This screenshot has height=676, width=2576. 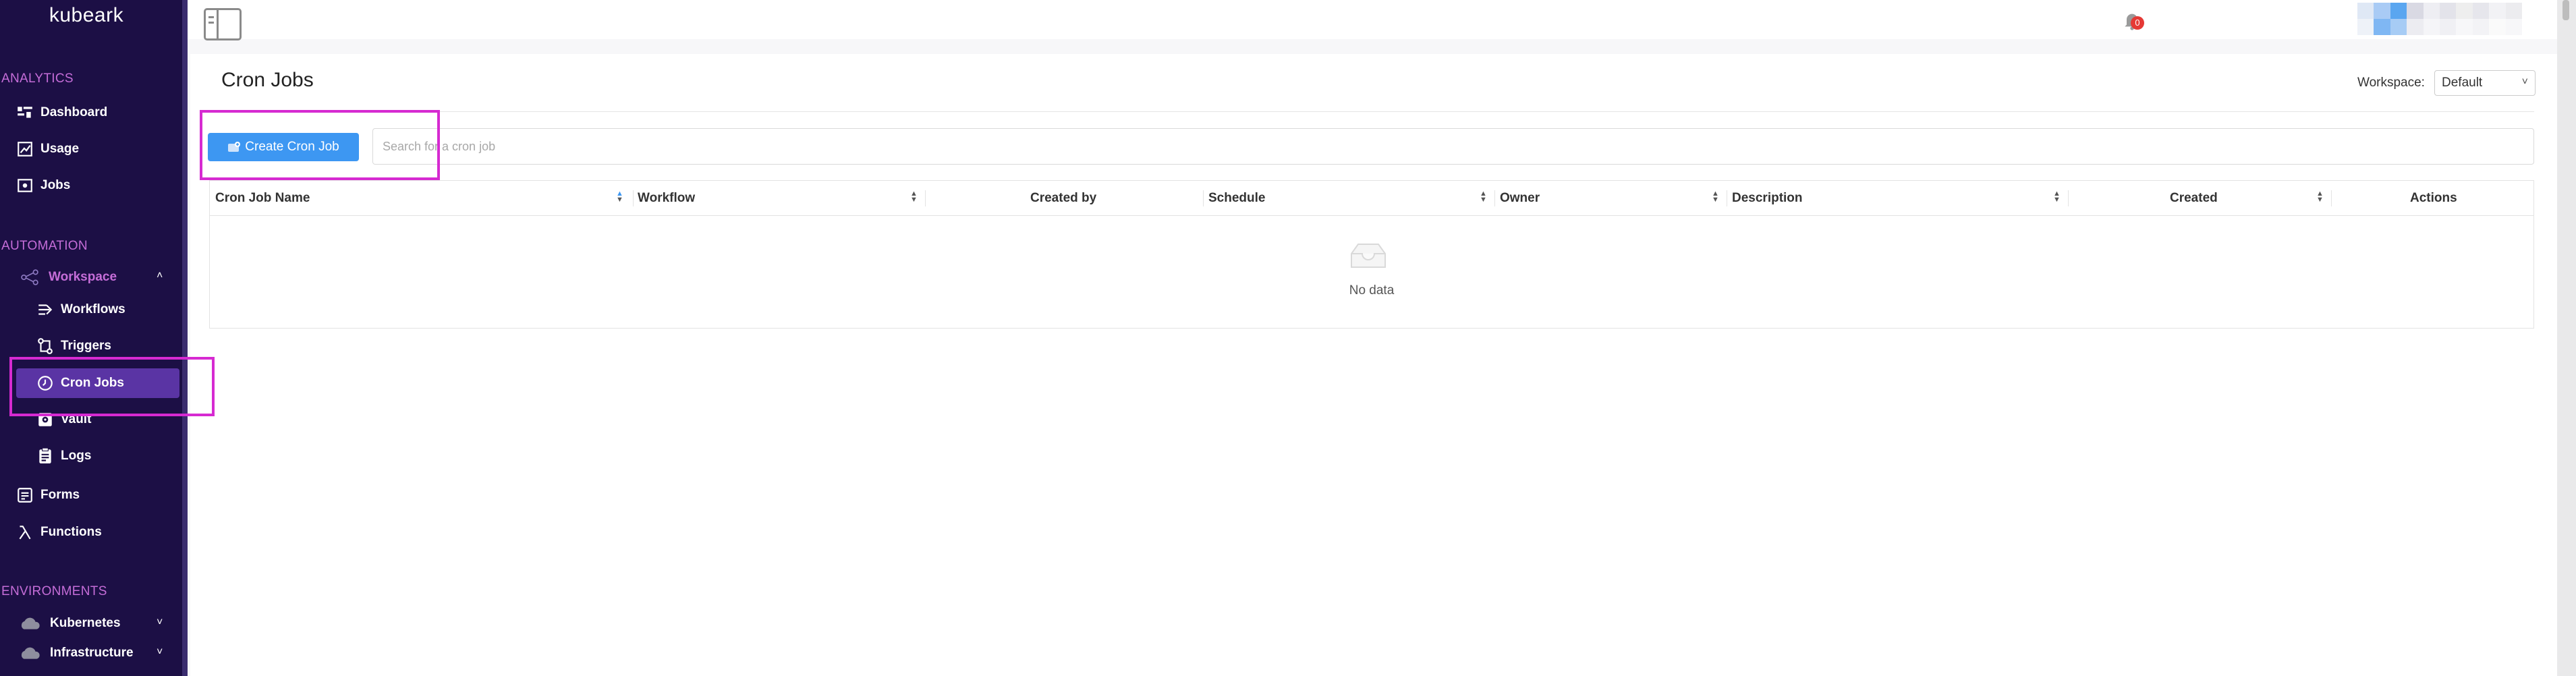 I want to click on triggers-icon, so click(x=45, y=346).